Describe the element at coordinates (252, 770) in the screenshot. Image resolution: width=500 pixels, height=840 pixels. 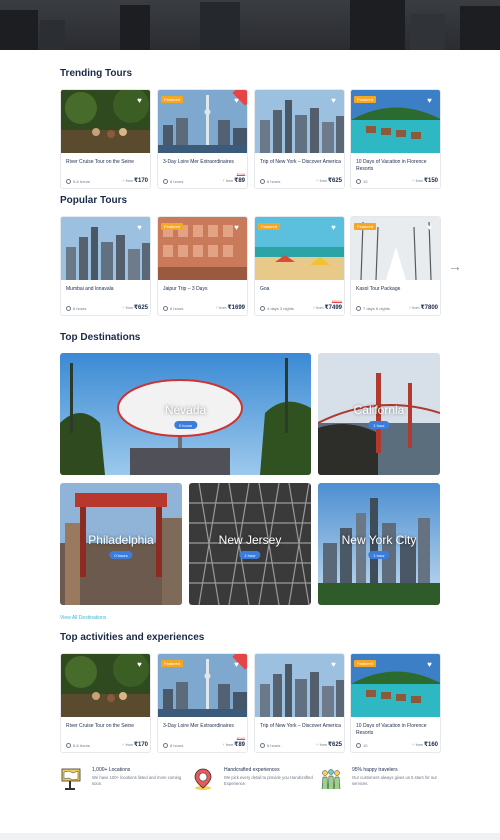
I see `feature-title: Handcrafted experiences` at that location.